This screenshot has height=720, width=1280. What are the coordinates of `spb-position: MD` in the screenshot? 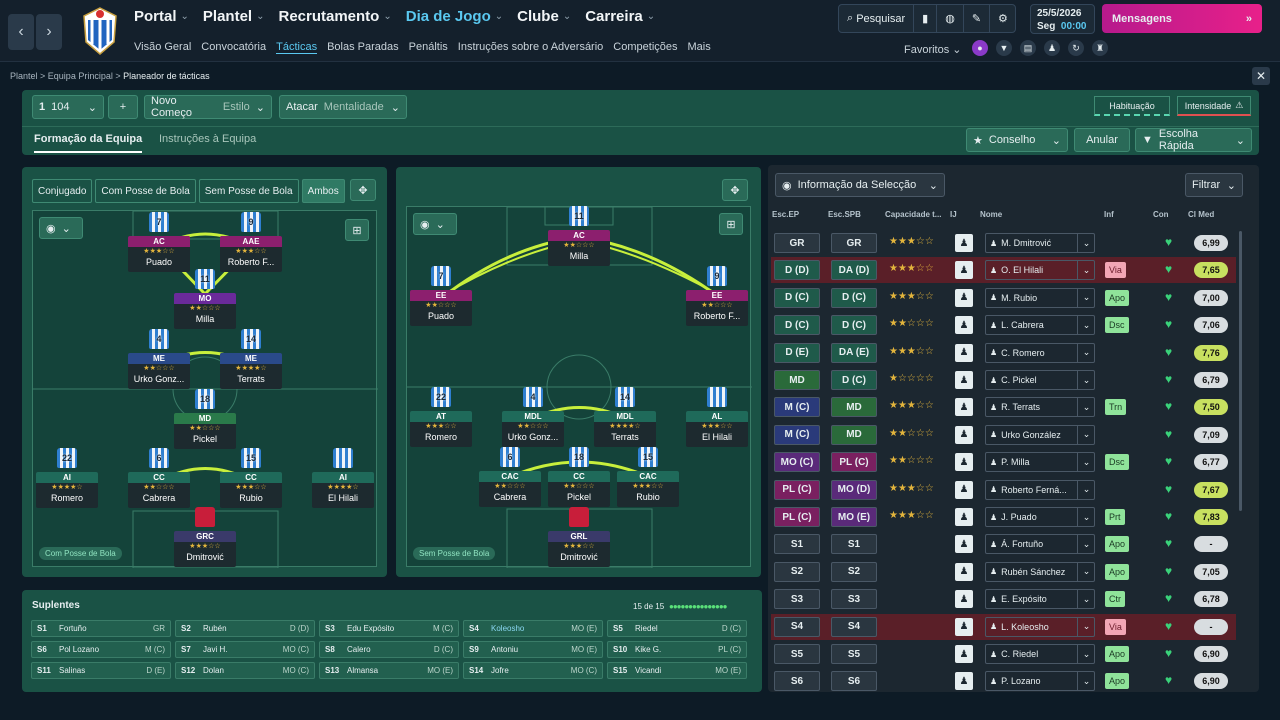 It's located at (854, 434).